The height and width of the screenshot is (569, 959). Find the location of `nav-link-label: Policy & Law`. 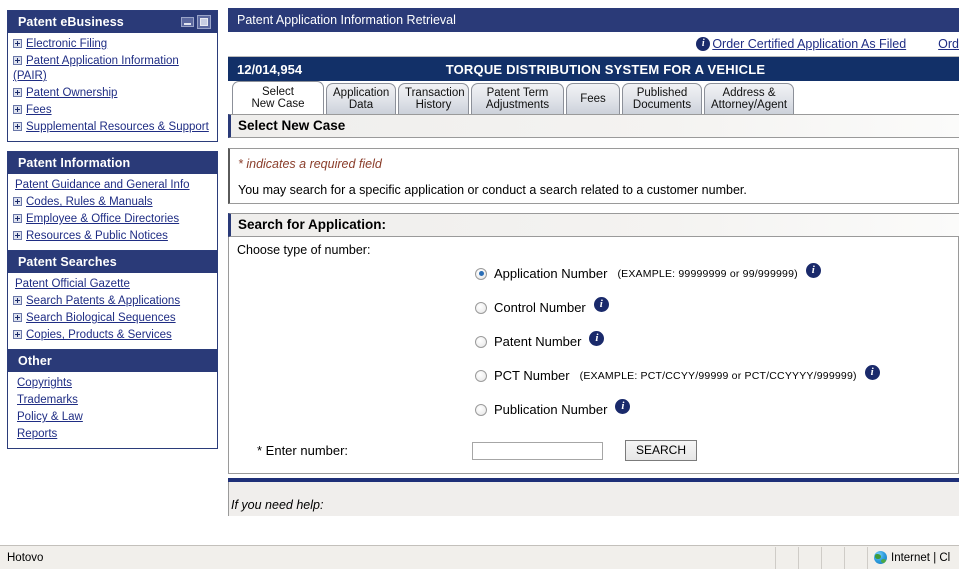

nav-link-label: Policy & Law is located at coordinates (50, 417).